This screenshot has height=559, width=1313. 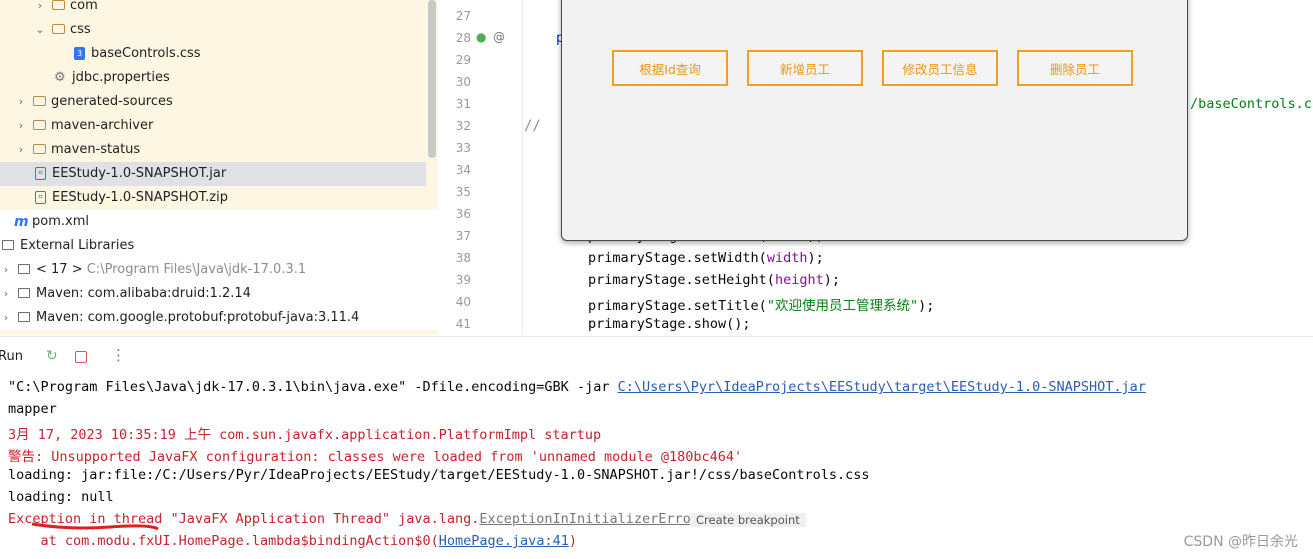 What do you see at coordinates (463, 324) in the screenshot?
I see `line-number: 41` at bounding box center [463, 324].